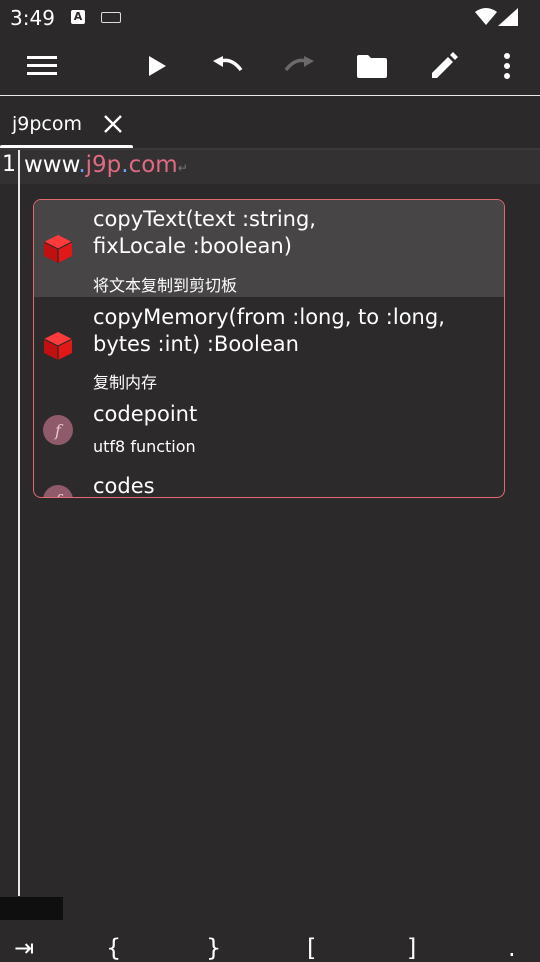 This screenshot has height=962, width=540. Describe the element at coordinates (411, 948) in the screenshot. I see `symbol-close-bracket-key: ]` at that location.